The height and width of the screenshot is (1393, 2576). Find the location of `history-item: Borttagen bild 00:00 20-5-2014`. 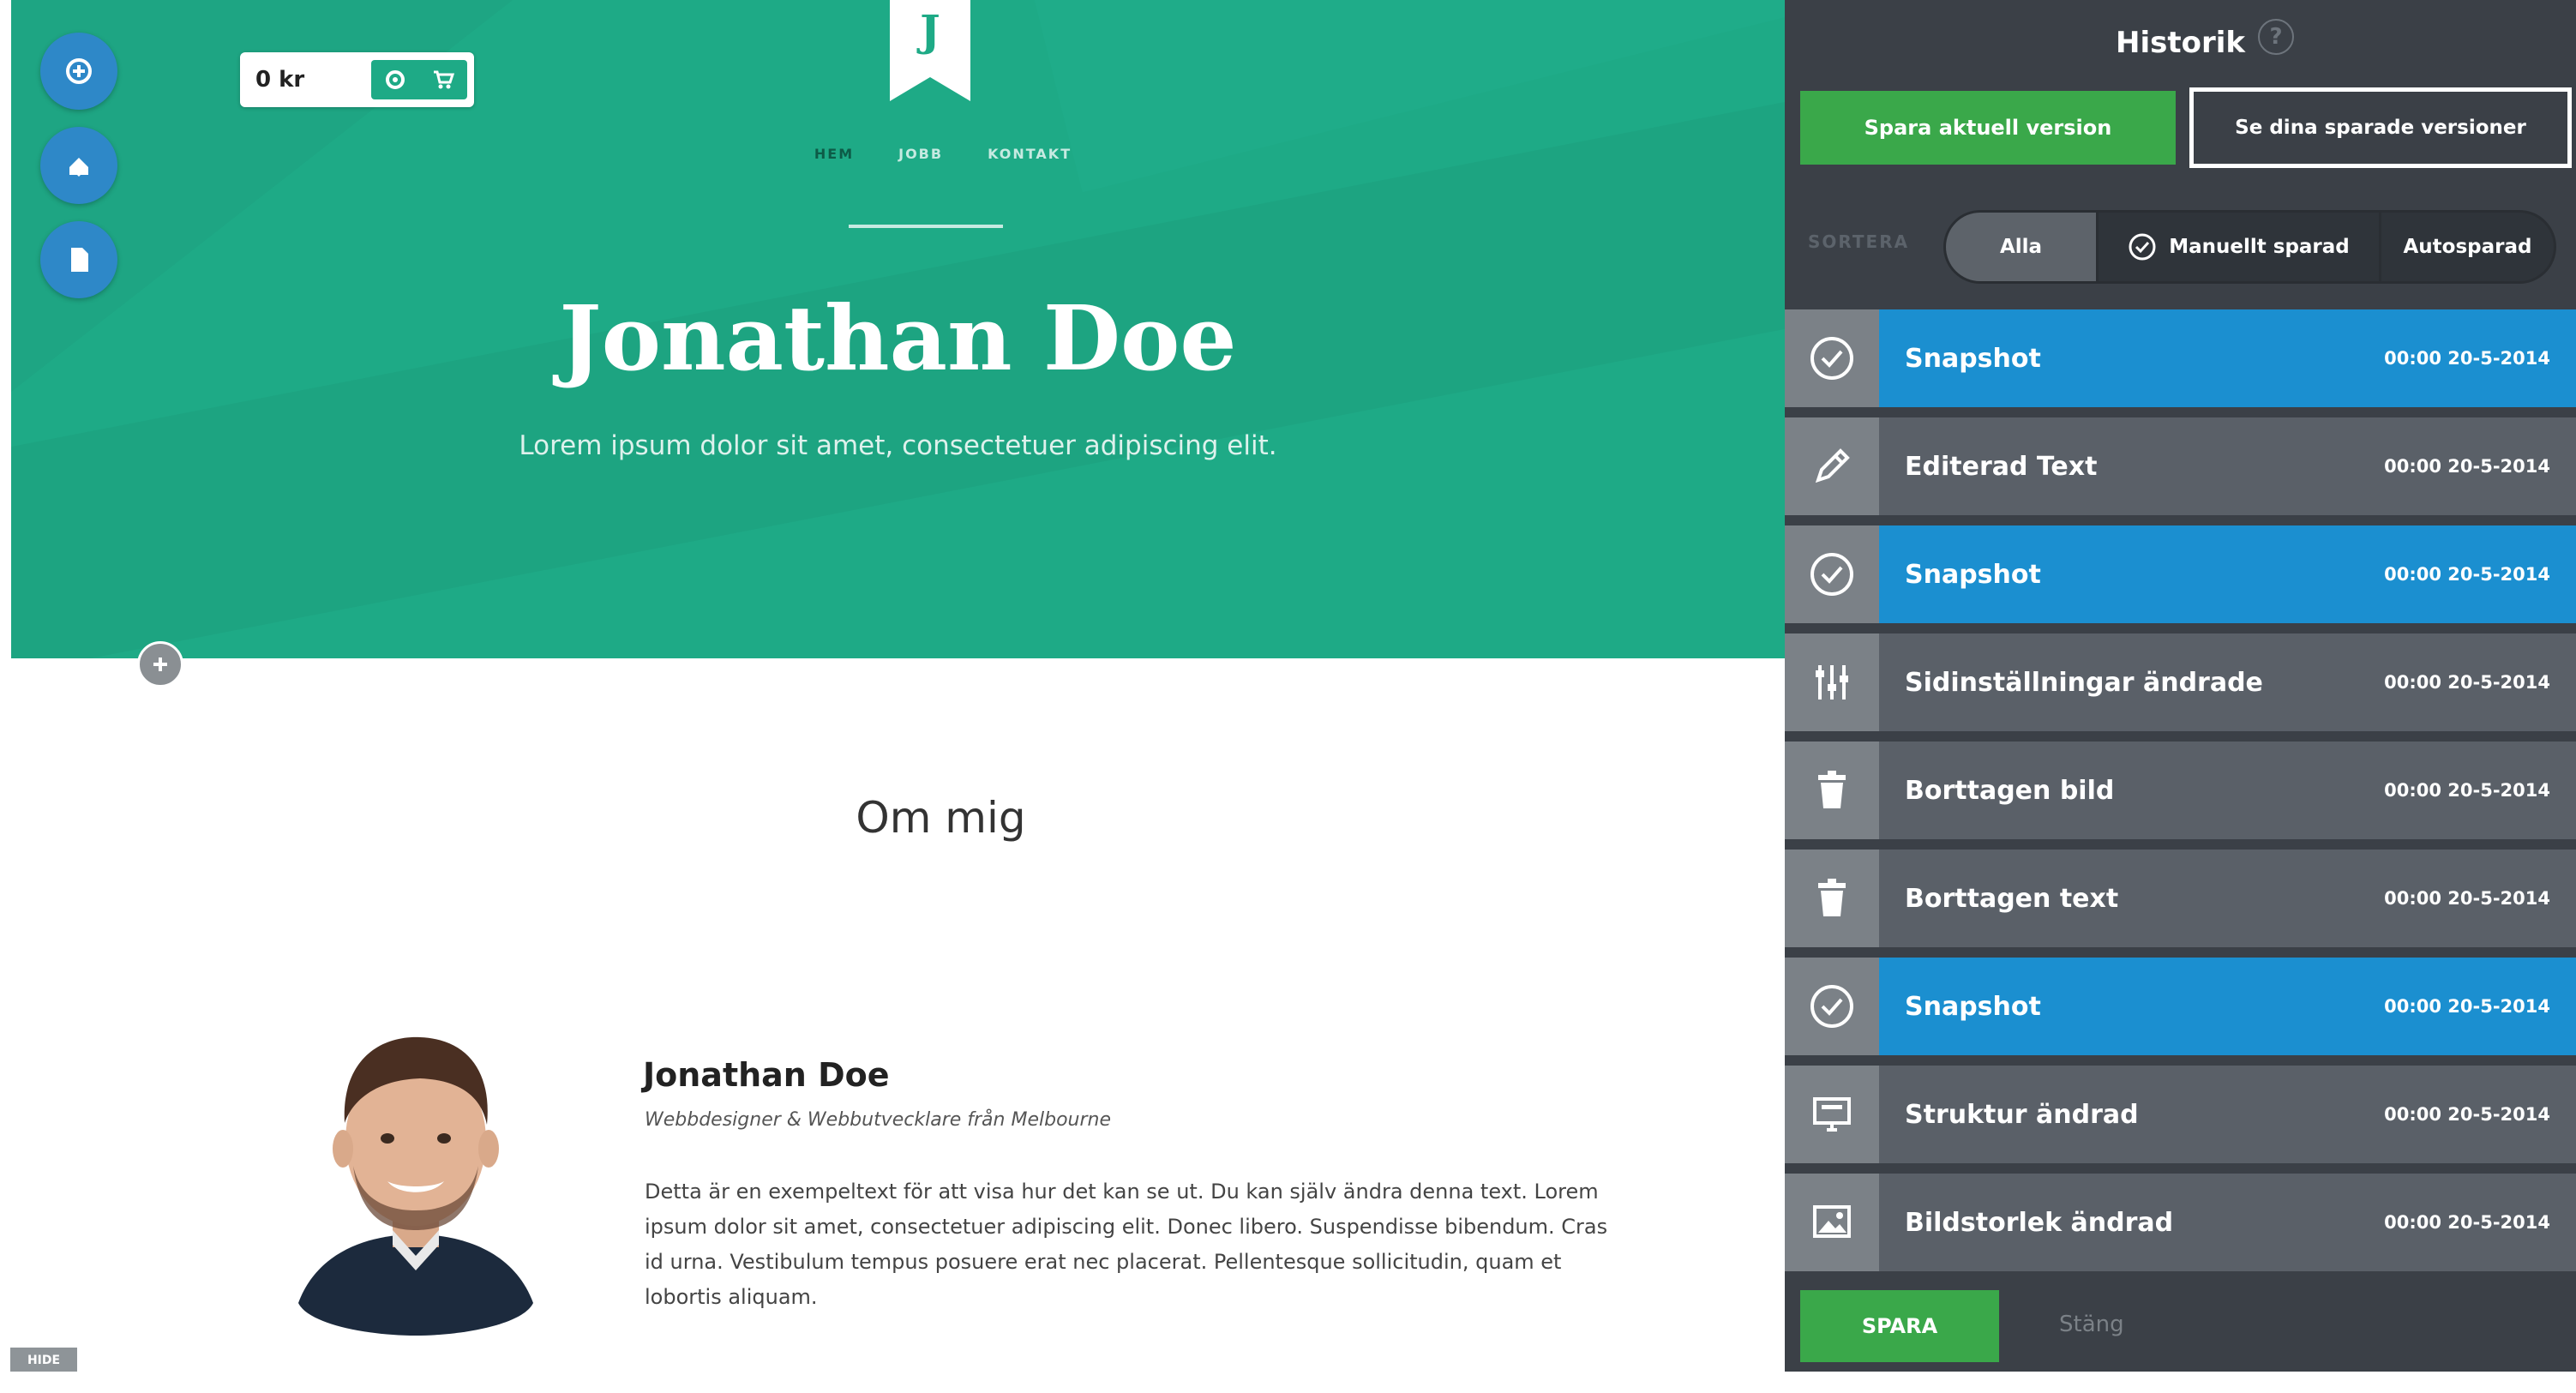

history-item: Borttagen bild 00:00 20-5-2014 is located at coordinates (2180, 790).